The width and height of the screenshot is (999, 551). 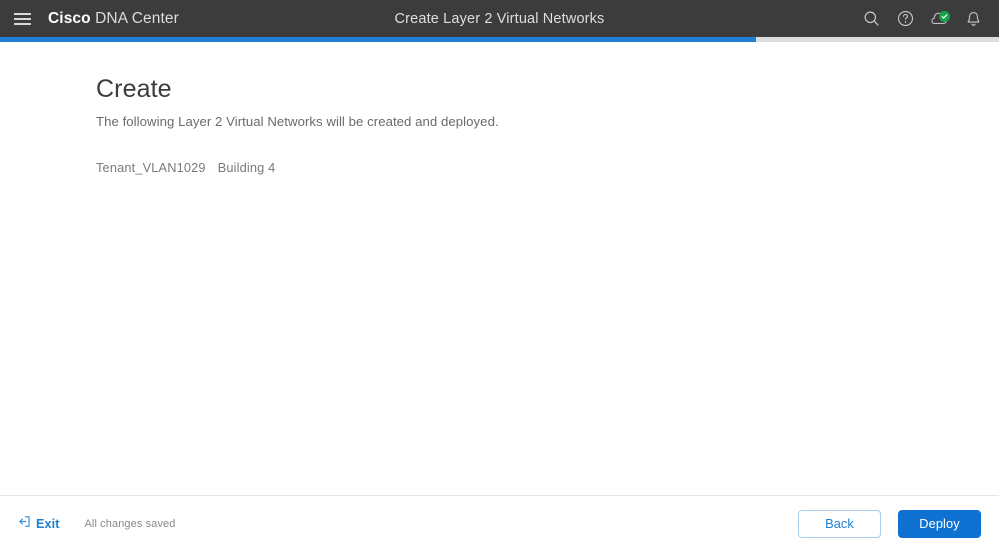 I want to click on page-title: Create, so click(x=134, y=89).